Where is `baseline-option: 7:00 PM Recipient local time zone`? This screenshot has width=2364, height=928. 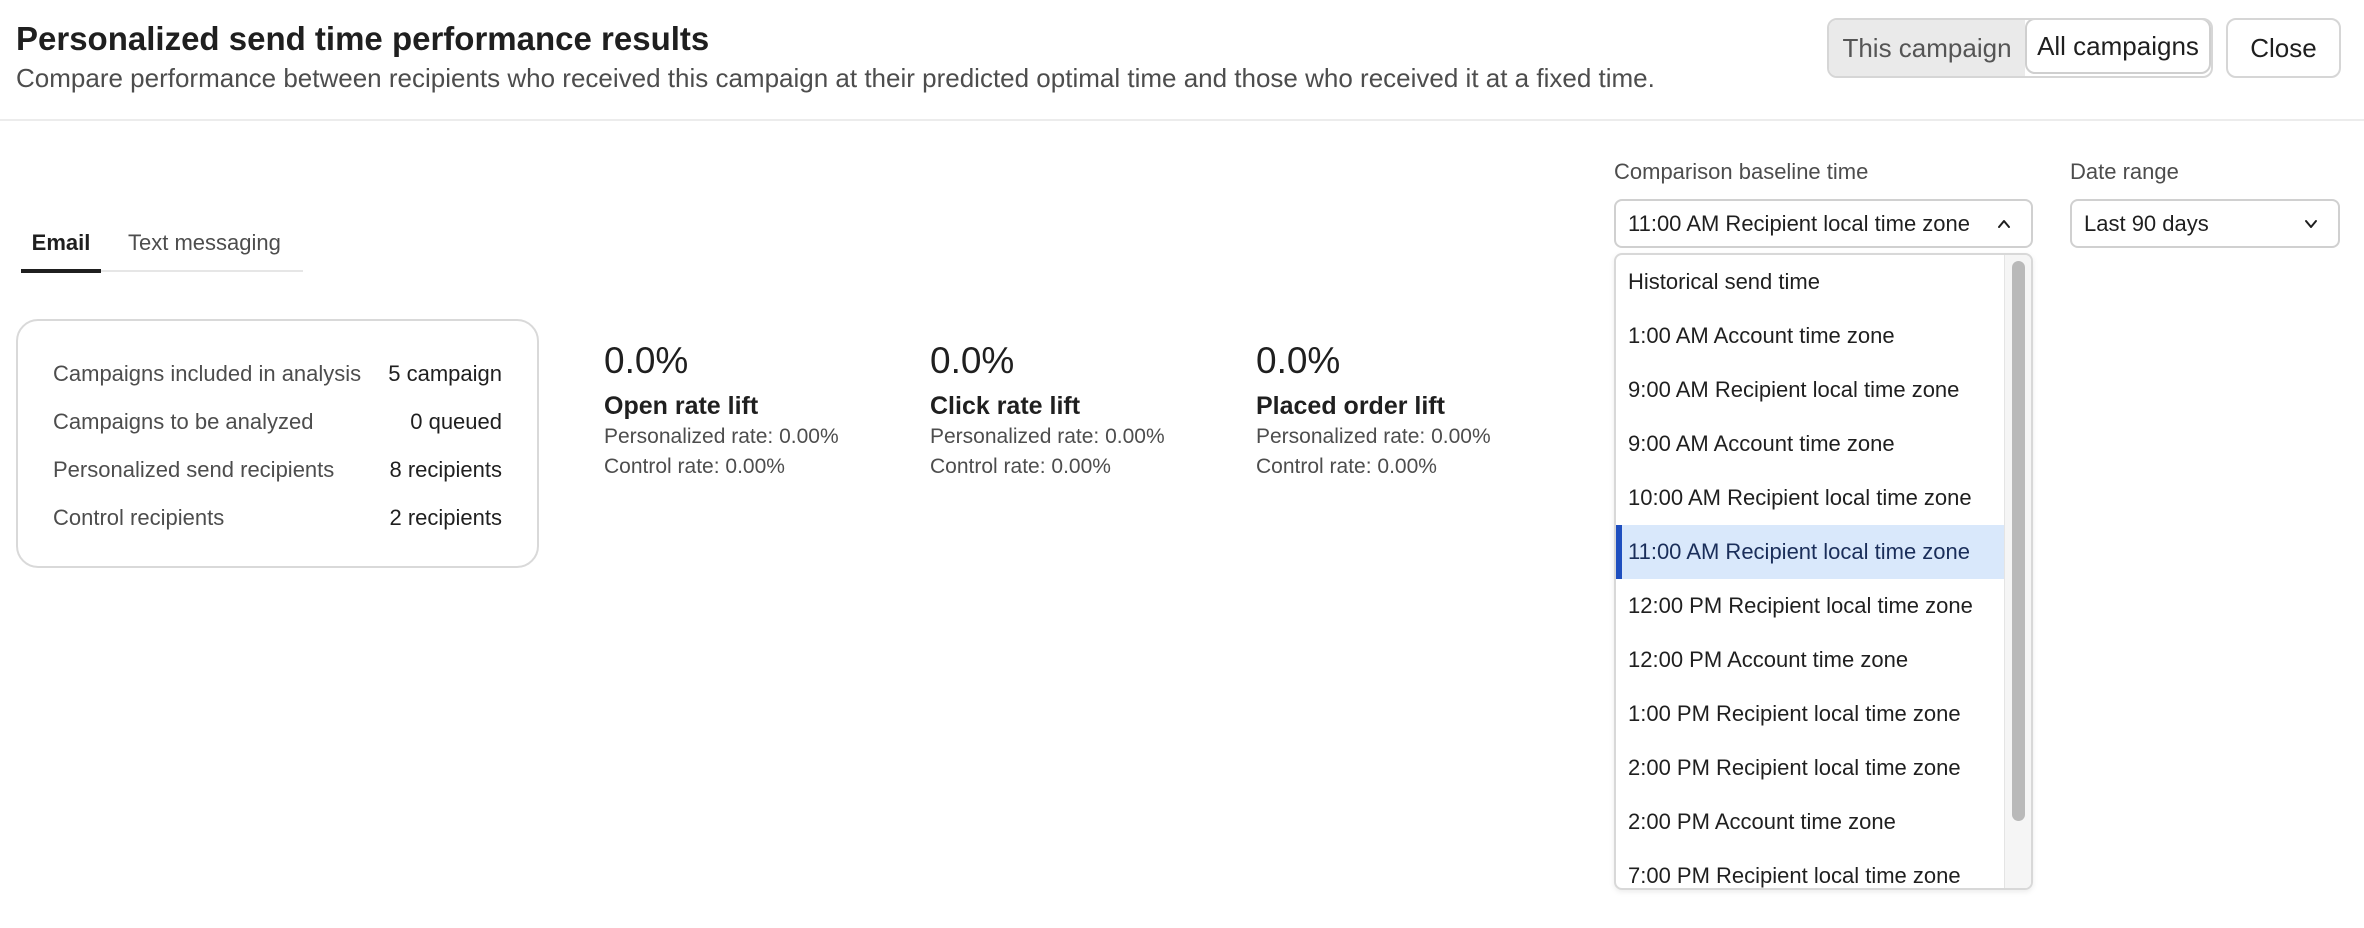 baseline-option: 7:00 PM Recipient local time zone is located at coordinates (1810, 868).